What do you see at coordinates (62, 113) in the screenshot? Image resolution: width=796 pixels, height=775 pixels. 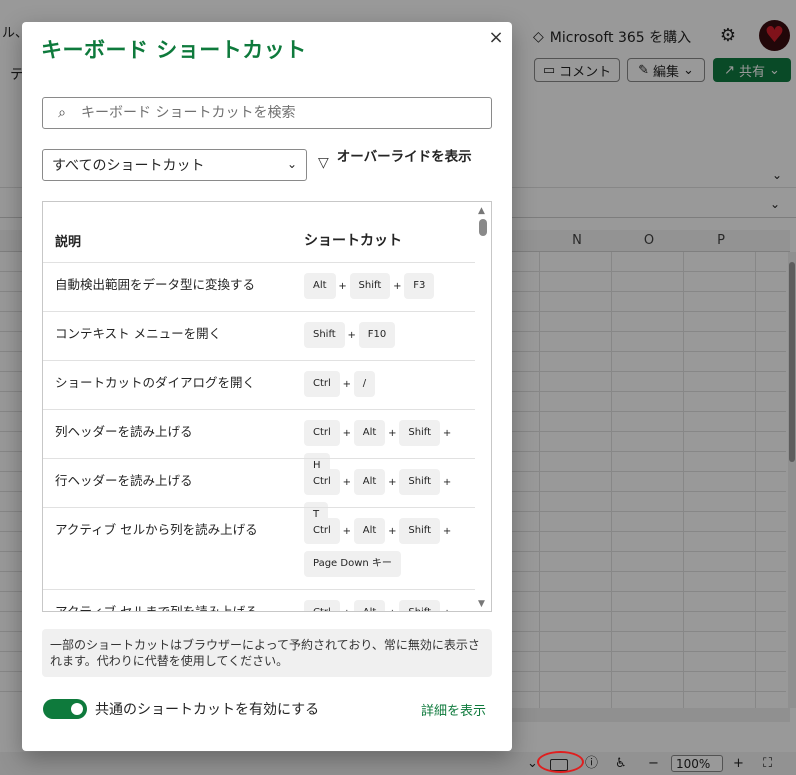 I see `search-icon: ⌕` at bounding box center [62, 113].